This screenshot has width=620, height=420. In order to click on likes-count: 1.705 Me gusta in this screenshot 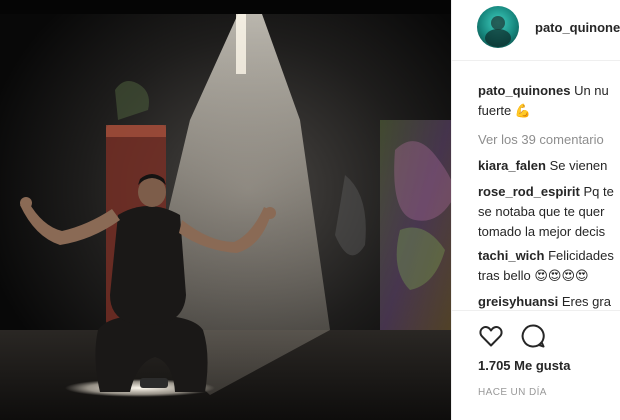, I will do `click(524, 365)`.